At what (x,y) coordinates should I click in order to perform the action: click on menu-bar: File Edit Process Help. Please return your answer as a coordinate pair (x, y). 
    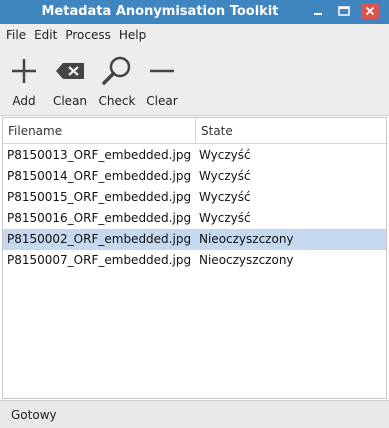
    Looking at the image, I should click on (194, 35).